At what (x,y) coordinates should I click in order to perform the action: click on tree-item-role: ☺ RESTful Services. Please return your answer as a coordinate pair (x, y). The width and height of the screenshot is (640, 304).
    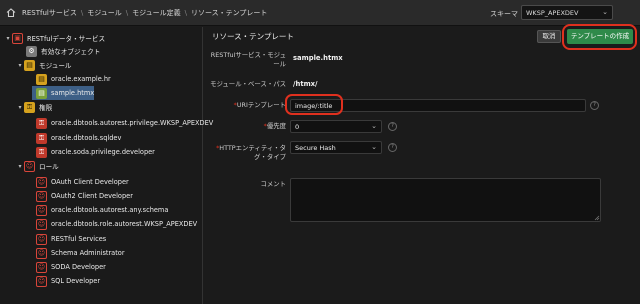
    Looking at the image, I should click on (71, 239).